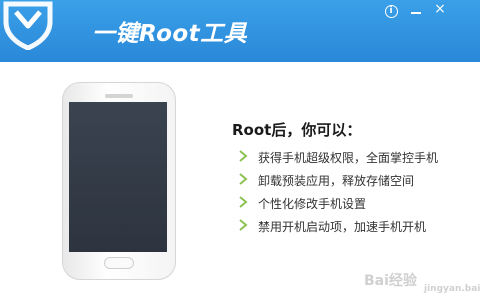 Image resolution: width=480 pixels, height=305 pixels. What do you see at coordinates (119, 263) in the screenshot?
I see `phone-home-button` at bounding box center [119, 263].